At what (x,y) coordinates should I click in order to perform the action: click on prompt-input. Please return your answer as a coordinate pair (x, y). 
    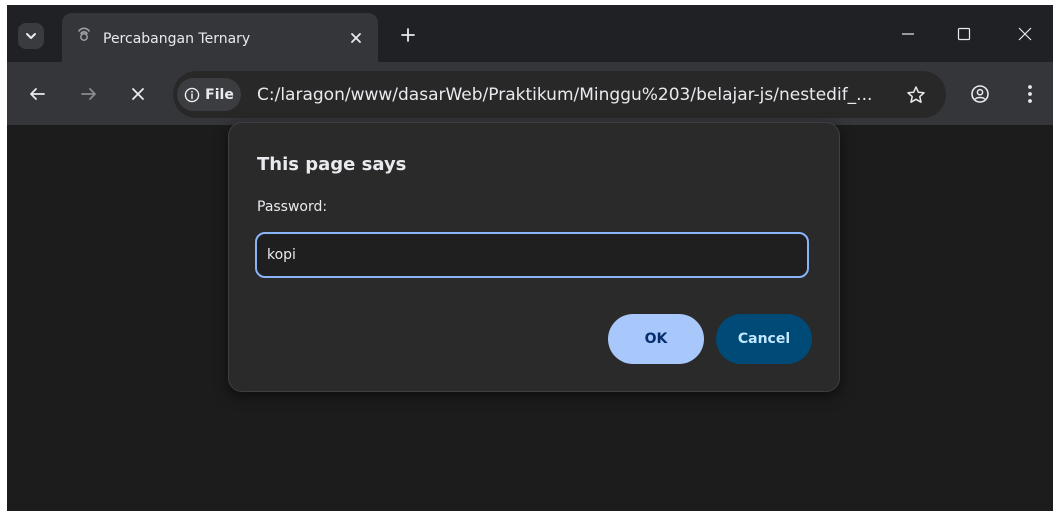
    Looking at the image, I should click on (532, 255).